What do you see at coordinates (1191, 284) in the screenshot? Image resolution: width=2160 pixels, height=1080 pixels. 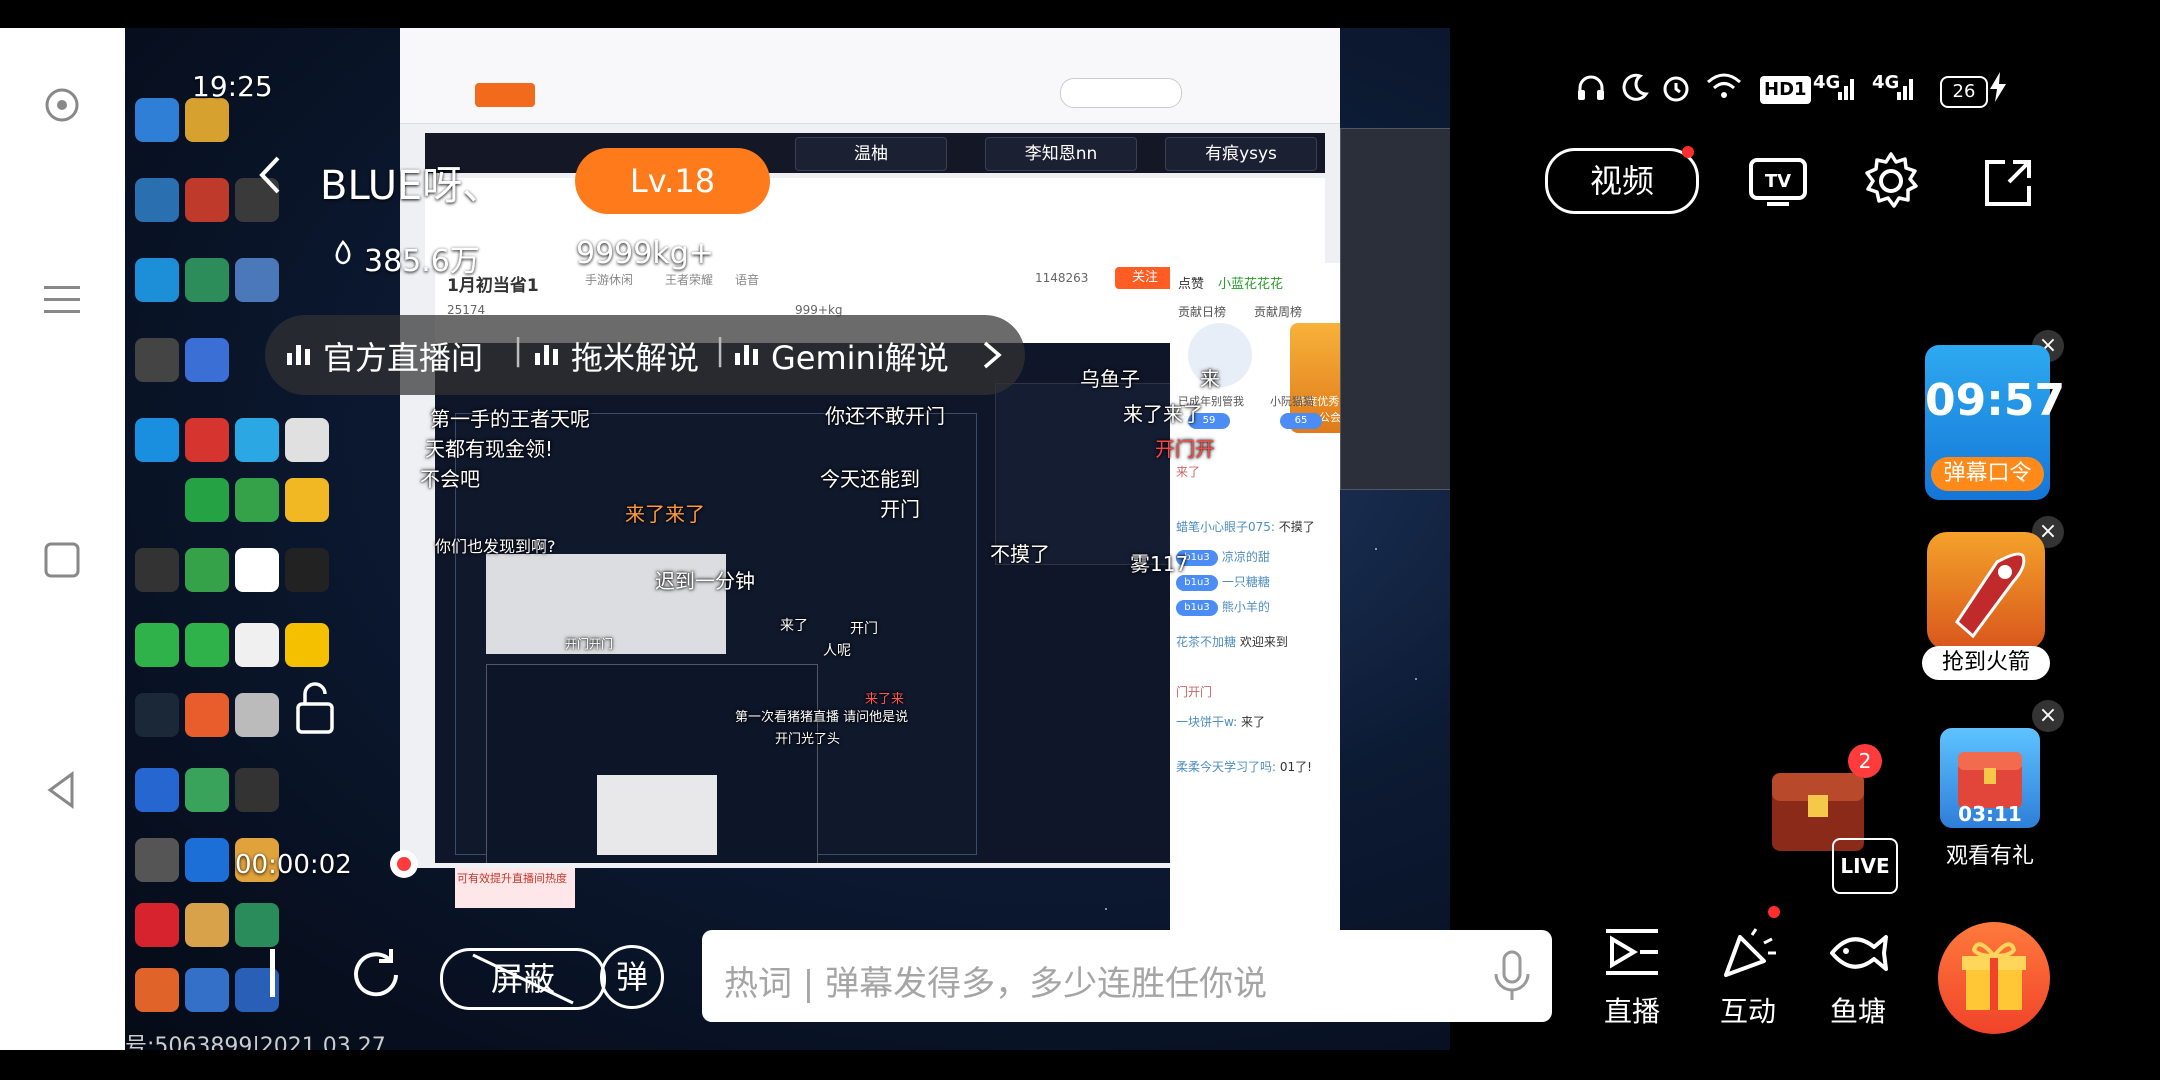 I see `rank-label: 点赞` at bounding box center [1191, 284].